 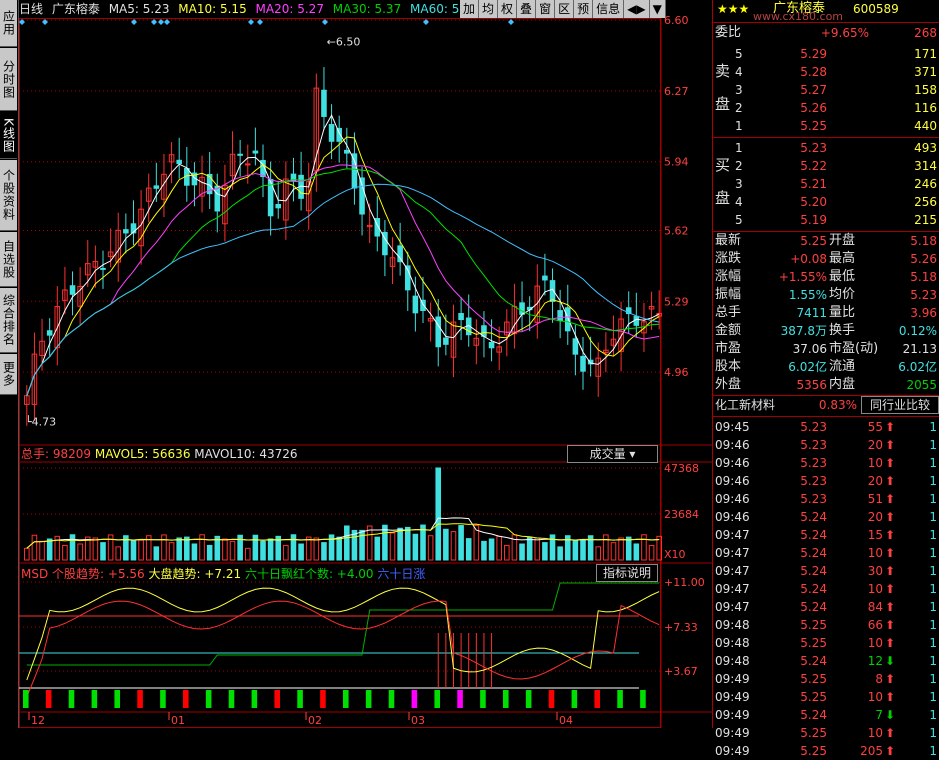 I want to click on tab-5: 综合排名, so click(x=8, y=320).